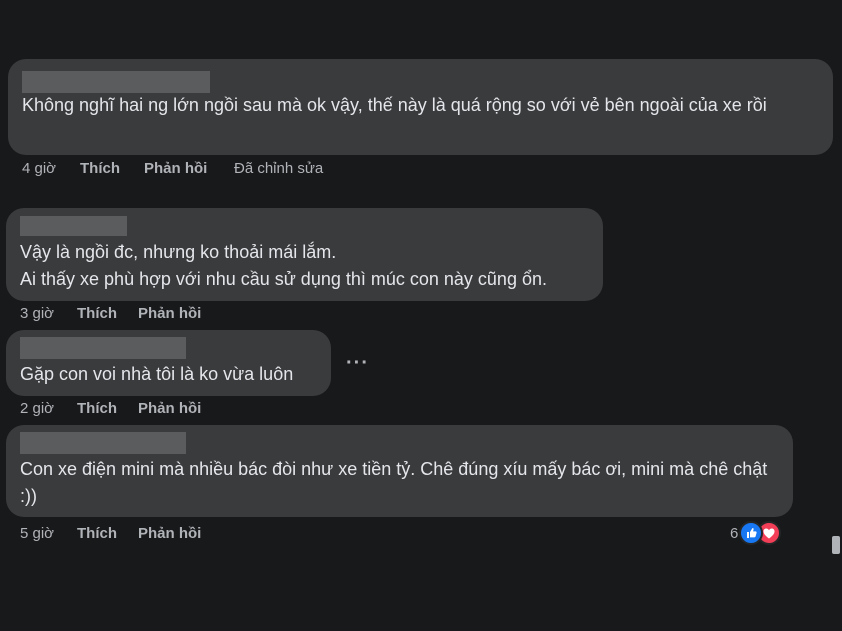  Describe the element at coordinates (836, 545) in the screenshot. I see `scrollbar-thumb` at that location.